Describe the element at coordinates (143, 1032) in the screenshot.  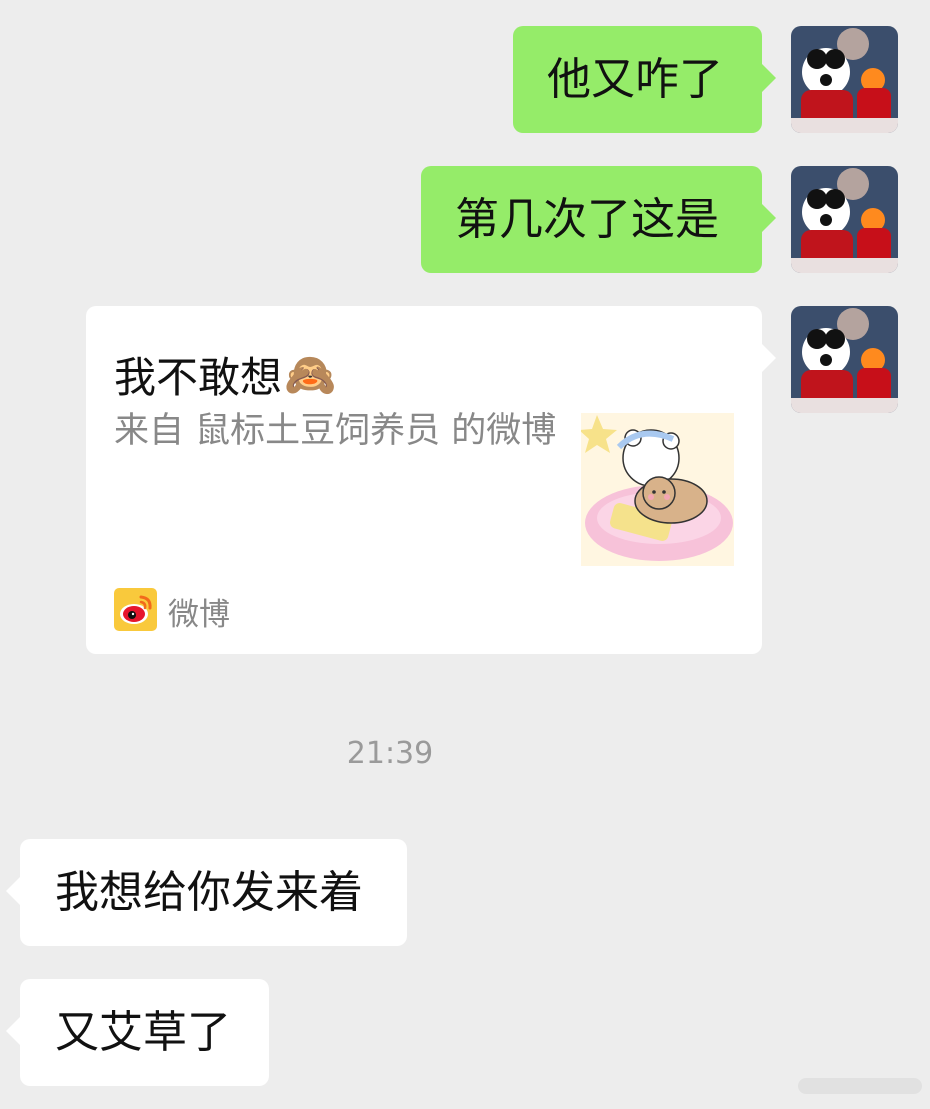
I see `message-text: 又艾草了` at that location.